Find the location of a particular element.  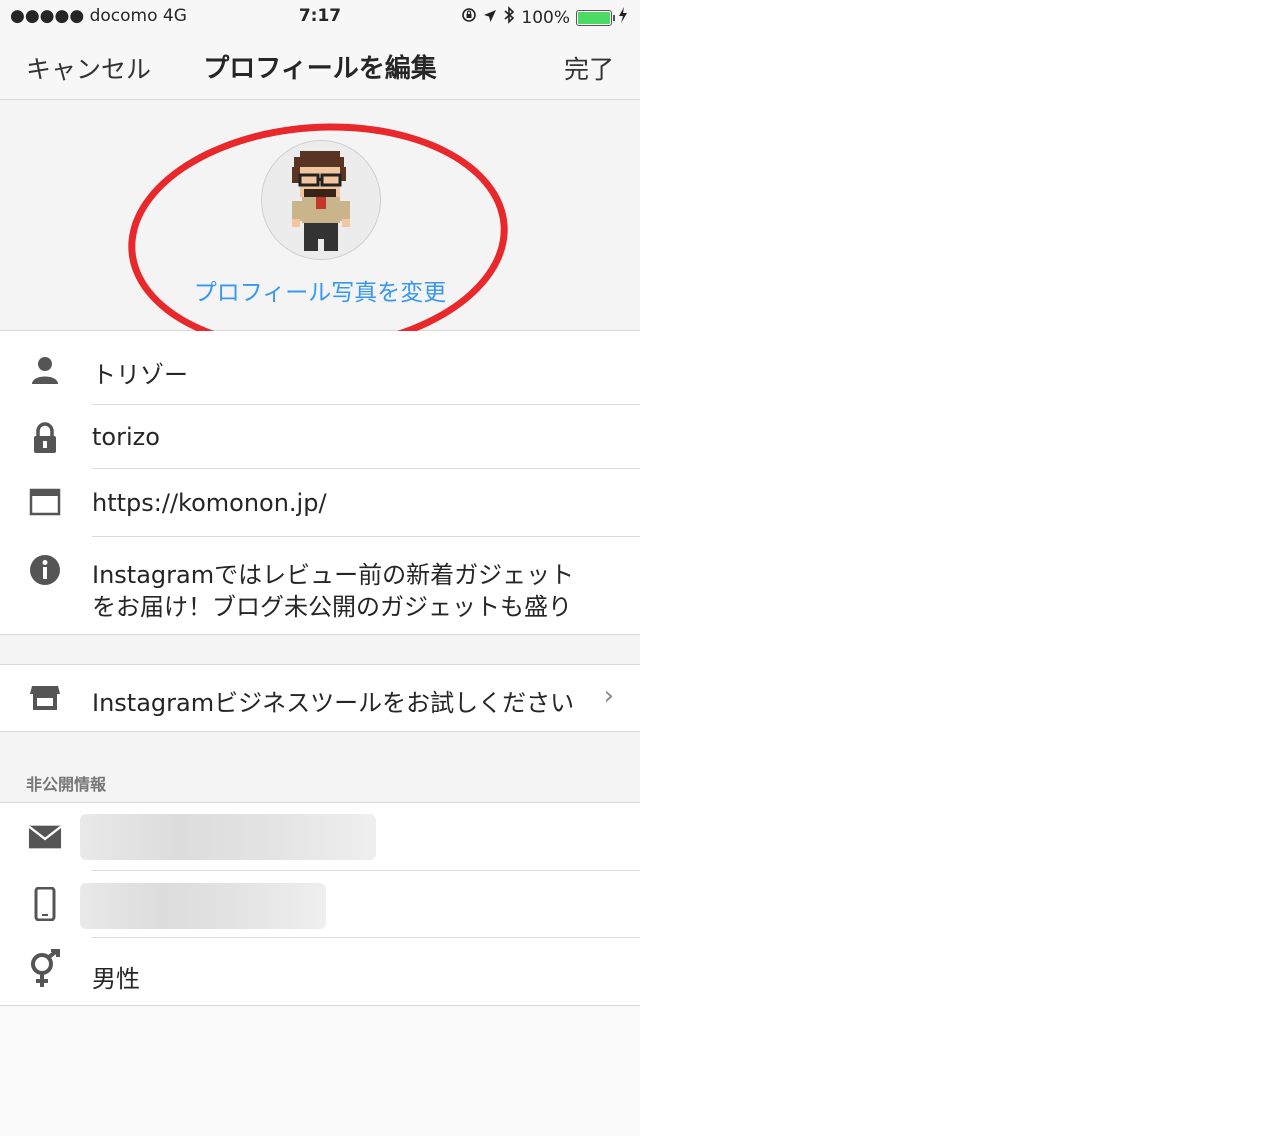

profile-photo-section: プロフィール写真を変更 is located at coordinates (320, 215).